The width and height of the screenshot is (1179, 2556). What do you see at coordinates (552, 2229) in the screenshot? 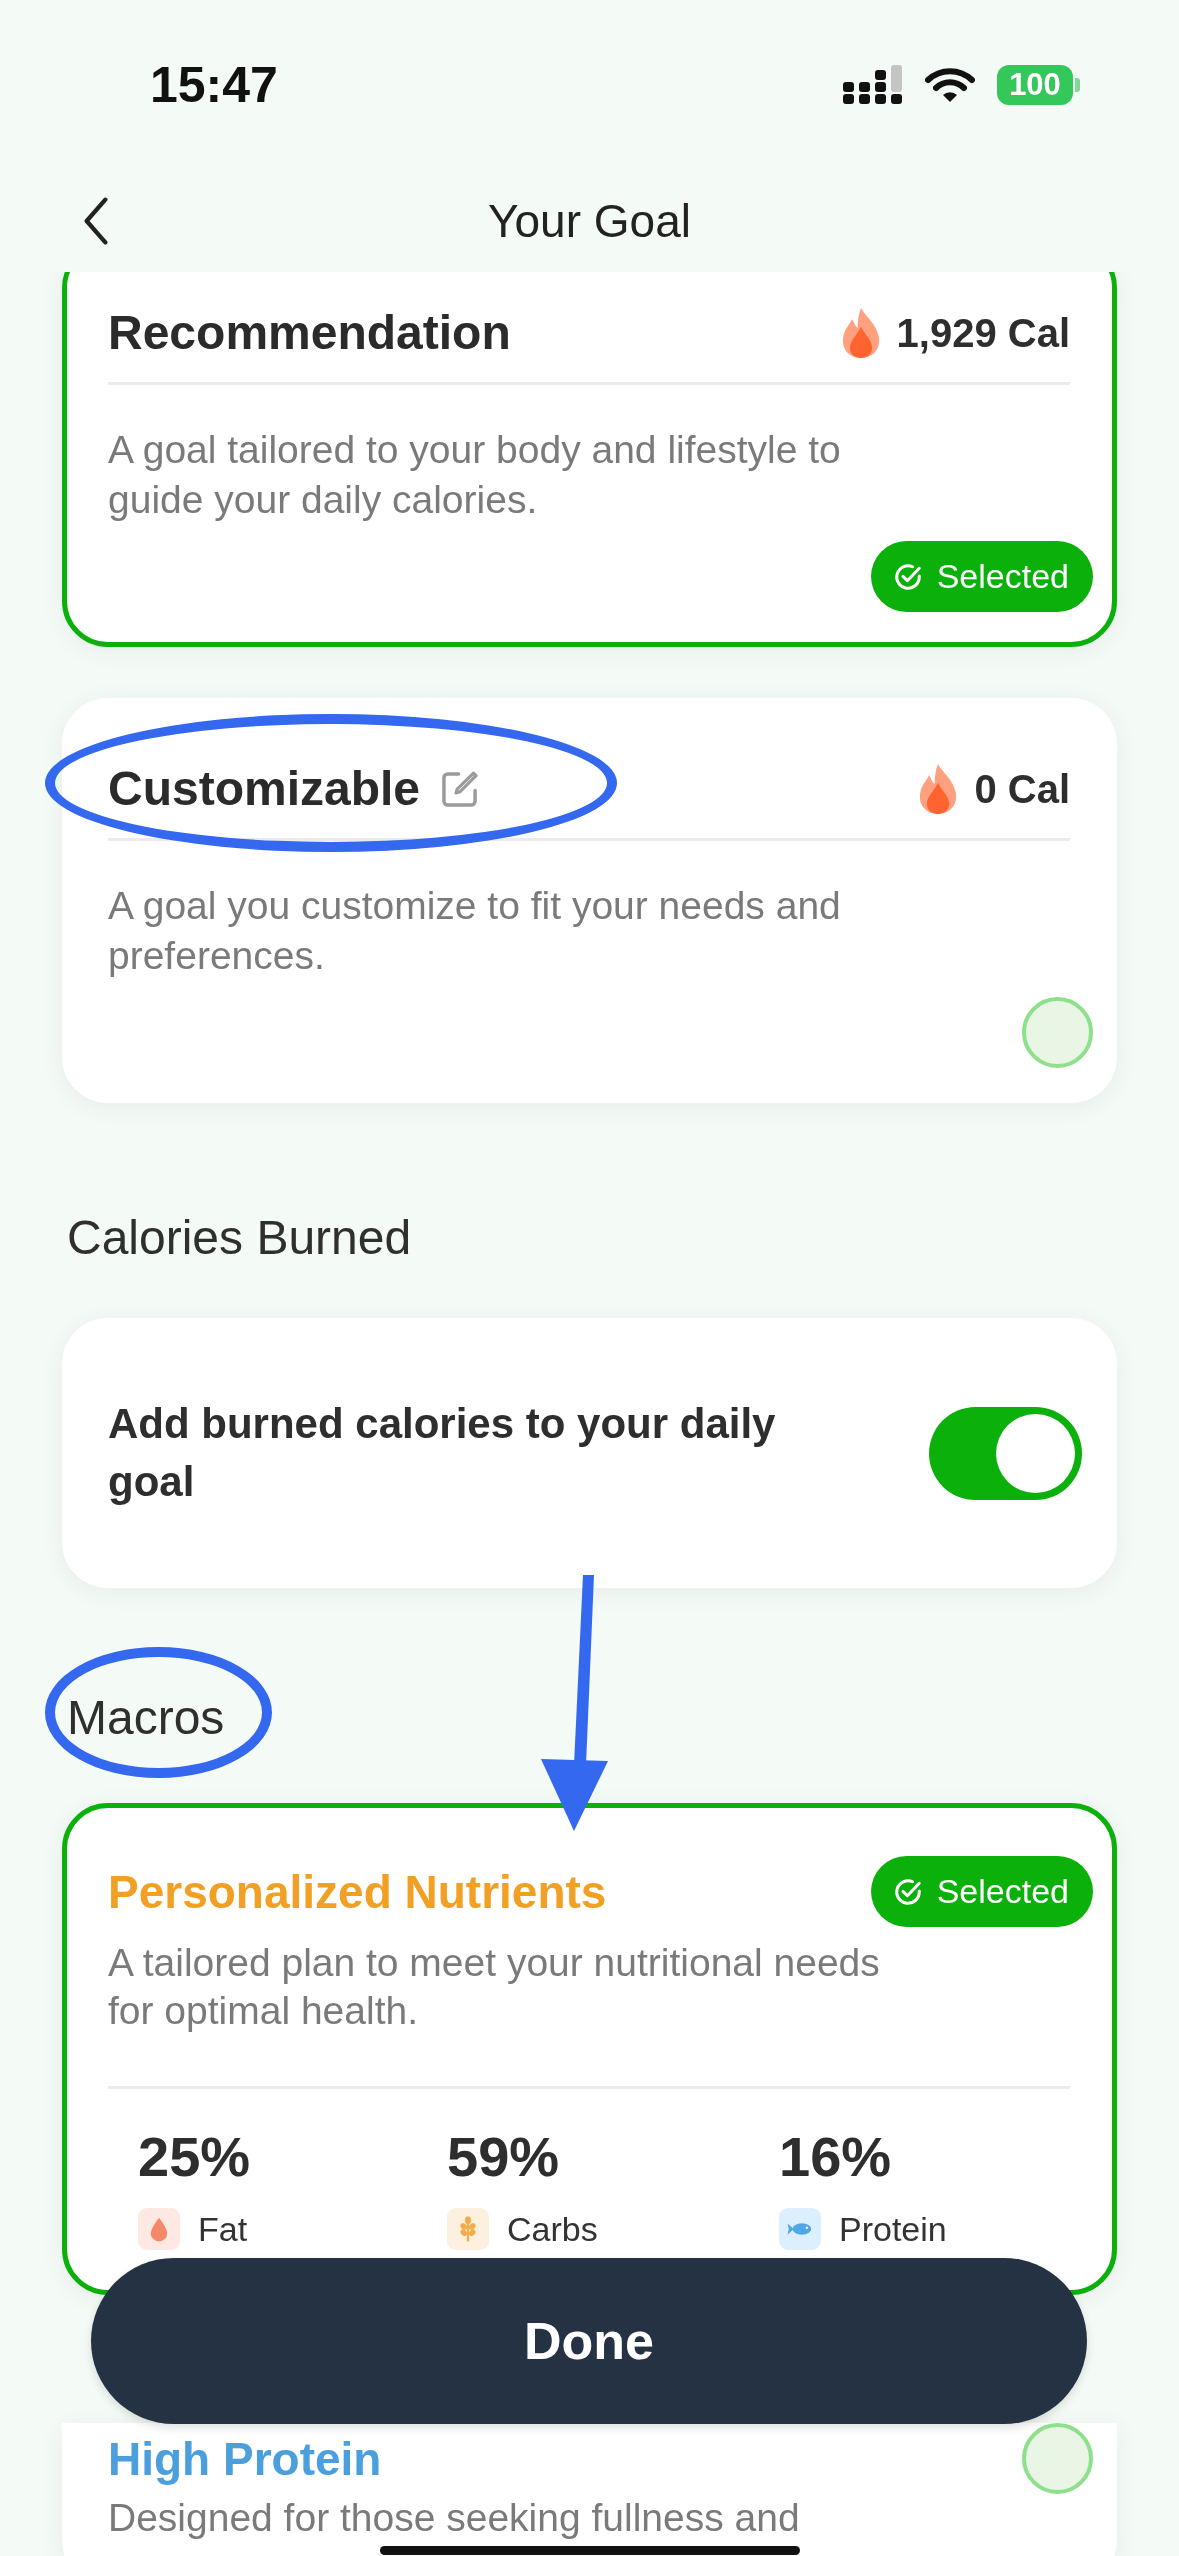
I see `macro-label: Carbs` at bounding box center [552, 2229].